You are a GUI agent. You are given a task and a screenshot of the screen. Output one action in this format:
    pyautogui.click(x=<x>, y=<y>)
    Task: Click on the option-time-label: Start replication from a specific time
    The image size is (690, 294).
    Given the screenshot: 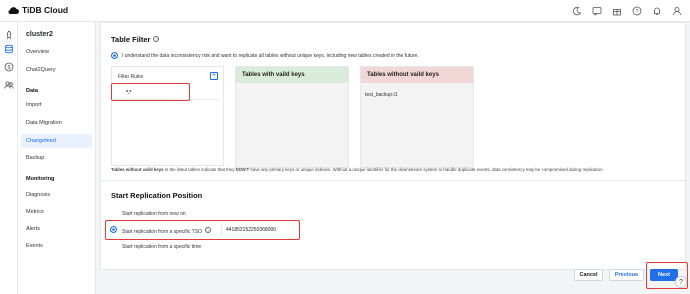 What is the action you would take?
    pyautogui.click(x=161, y=247)
    